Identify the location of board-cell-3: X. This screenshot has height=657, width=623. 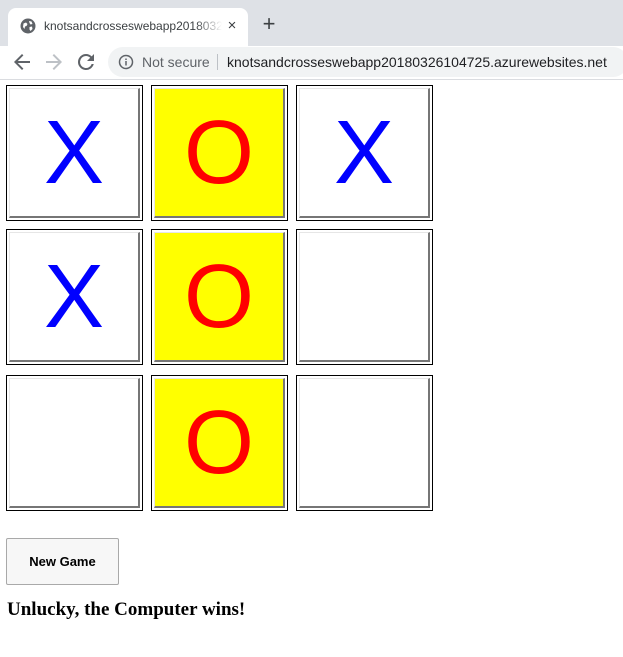
(364, 153).